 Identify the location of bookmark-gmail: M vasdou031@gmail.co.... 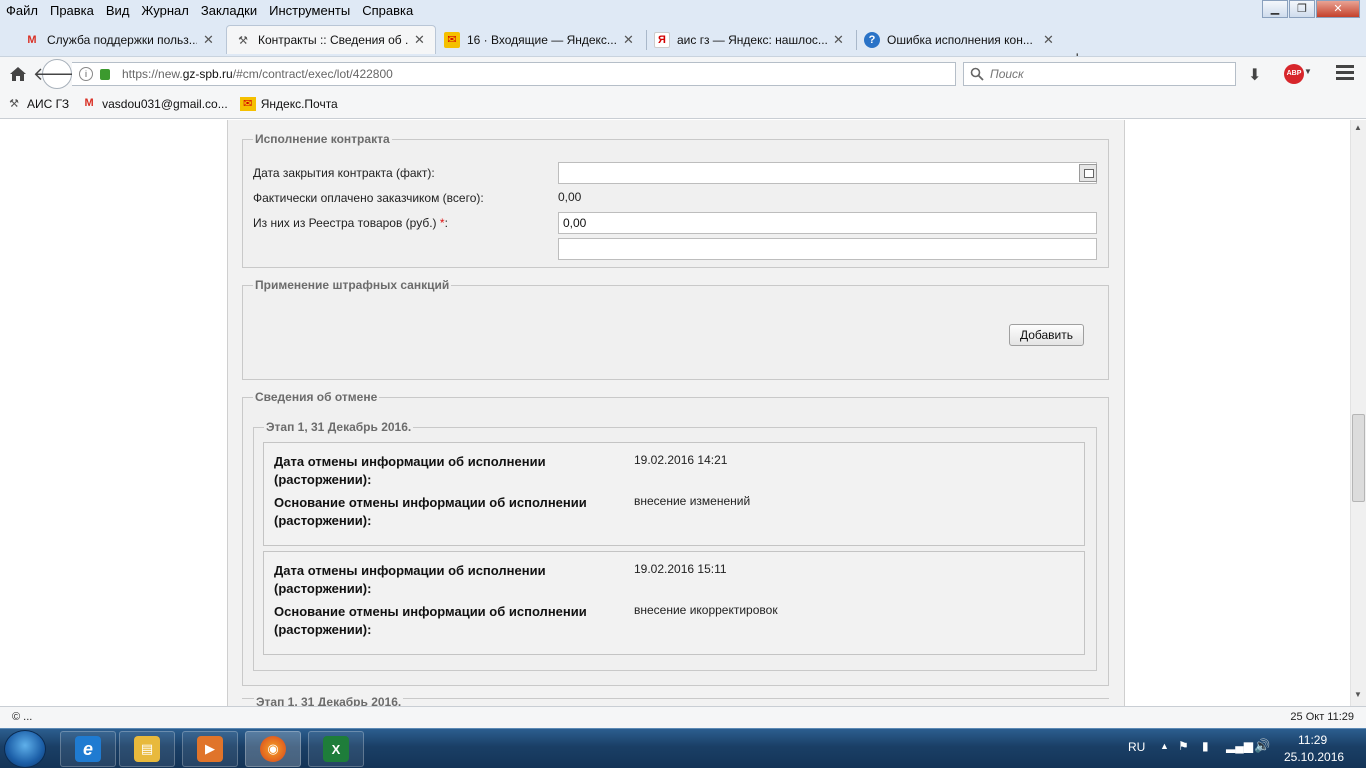
(154, 104).